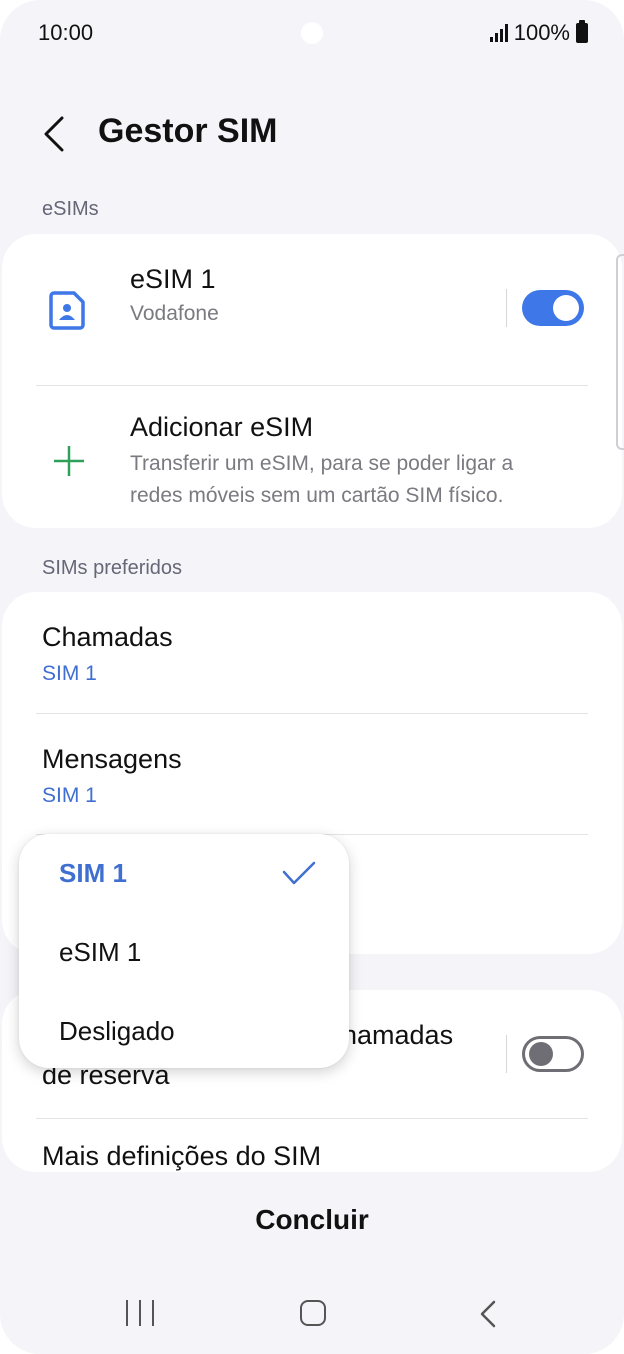 The height and width of the screenshot is (1354, 624). Describe the element at coordinates (582, 31) in the screenshot. I see `battery-icon` at that location.